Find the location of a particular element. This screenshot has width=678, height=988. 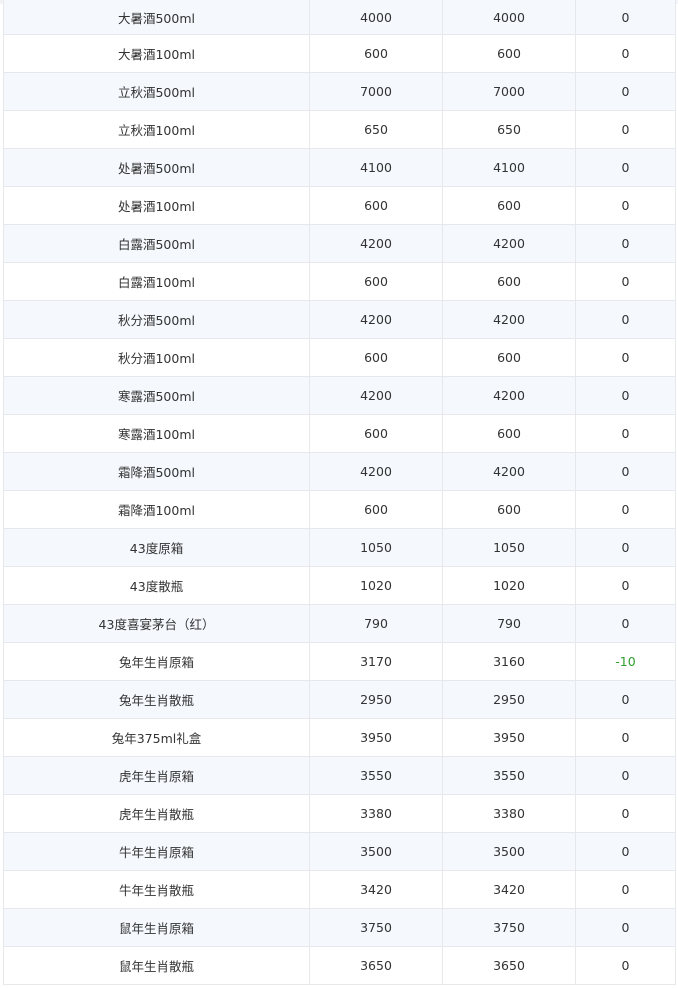

product-name-cell: 处暑酒500ml is located at coordinates (156, 167).